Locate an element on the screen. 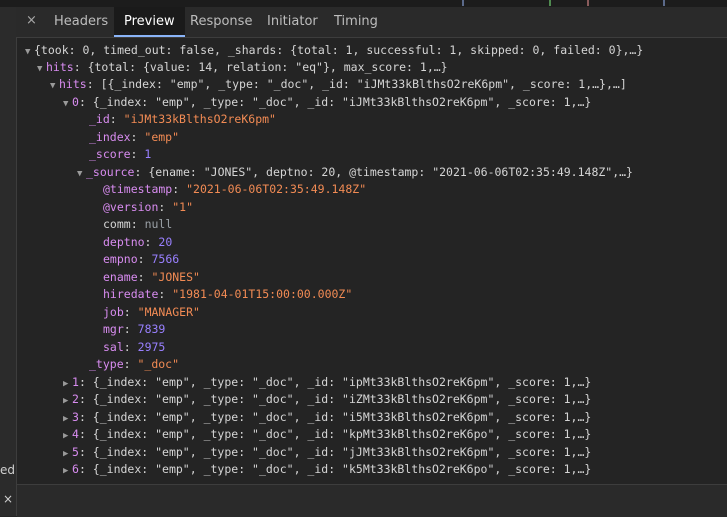 The image size is (727, 517). tree-prop-comm: comm: null is located at coordinates (138, 224).